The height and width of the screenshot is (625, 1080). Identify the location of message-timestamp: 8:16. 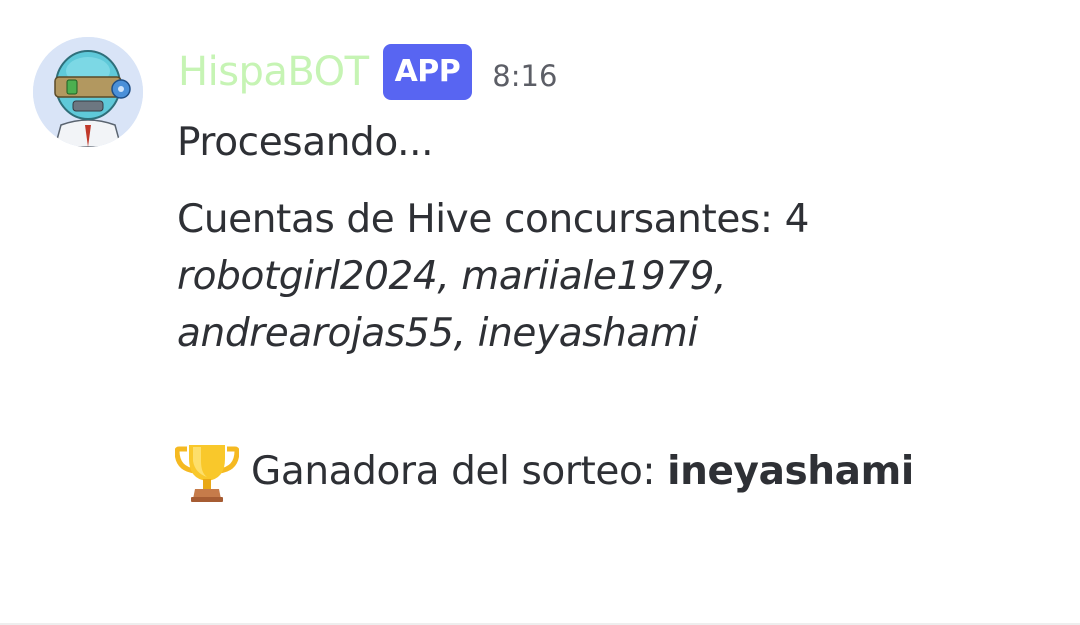
(524, 72).